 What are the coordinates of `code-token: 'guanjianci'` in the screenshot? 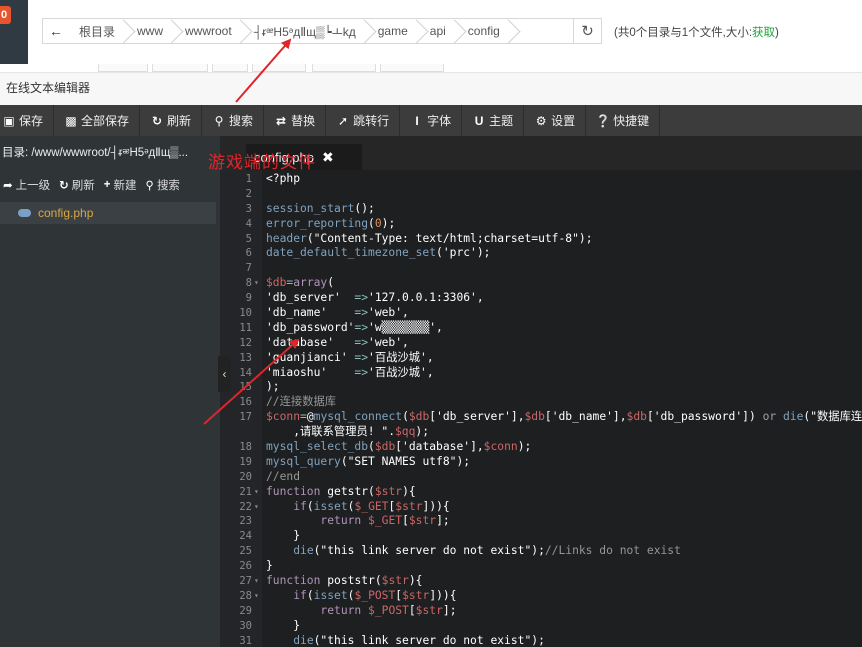 It's located at (310, 357).